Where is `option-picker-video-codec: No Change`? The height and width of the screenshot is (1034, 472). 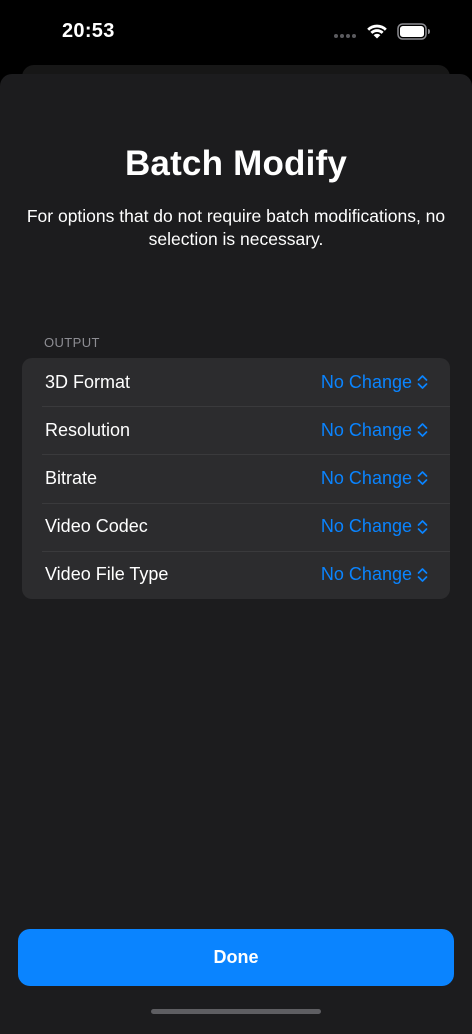 option-picker-video-codec: No Change is located at coordinates (374, 526).